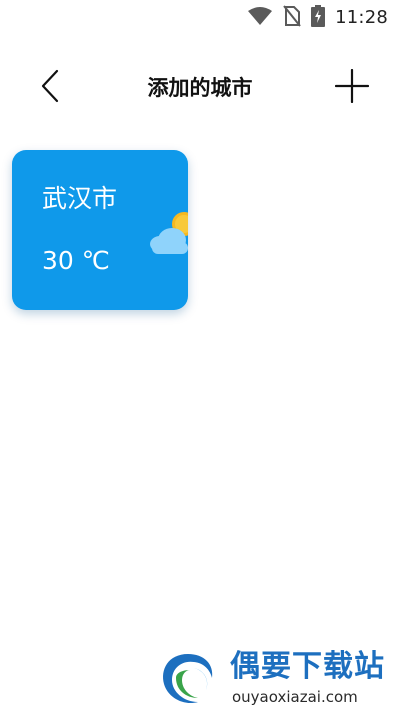  Describe the element at coordinates (260, 18) in the screenshot. I see `wifi-icon` at that location.